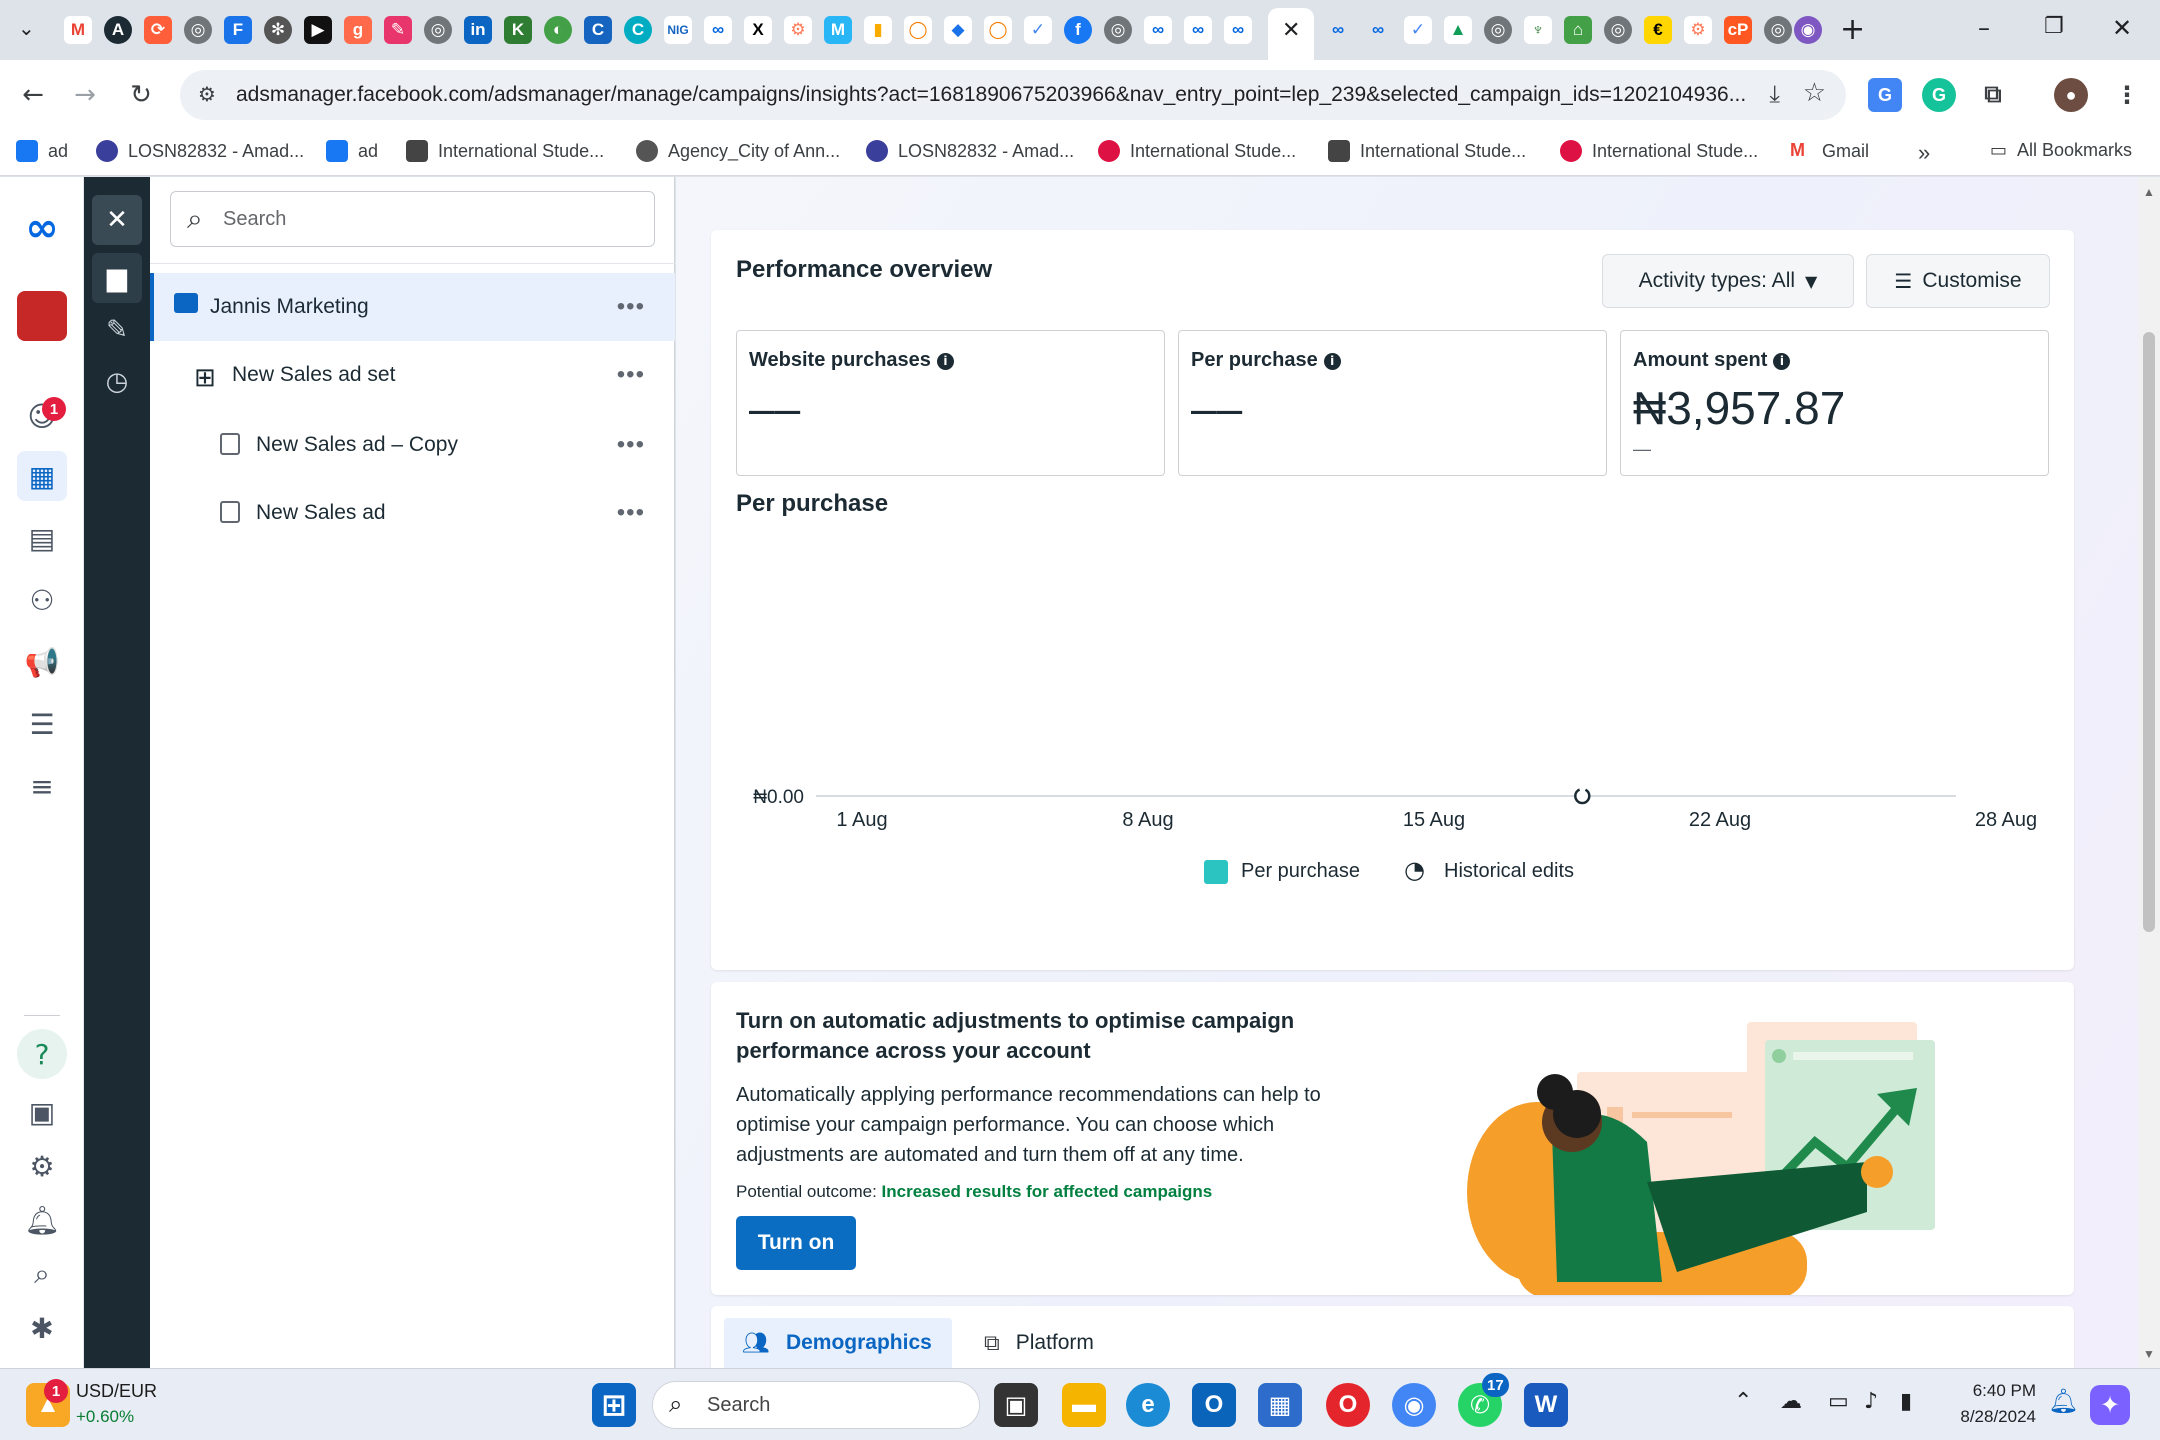 This screenshot has height=1440, width=2160. What do you see at coordinates (1885, 95) in the screenshot?
I see `translate-extension-icon: G` at bounding box center [1885, 95].